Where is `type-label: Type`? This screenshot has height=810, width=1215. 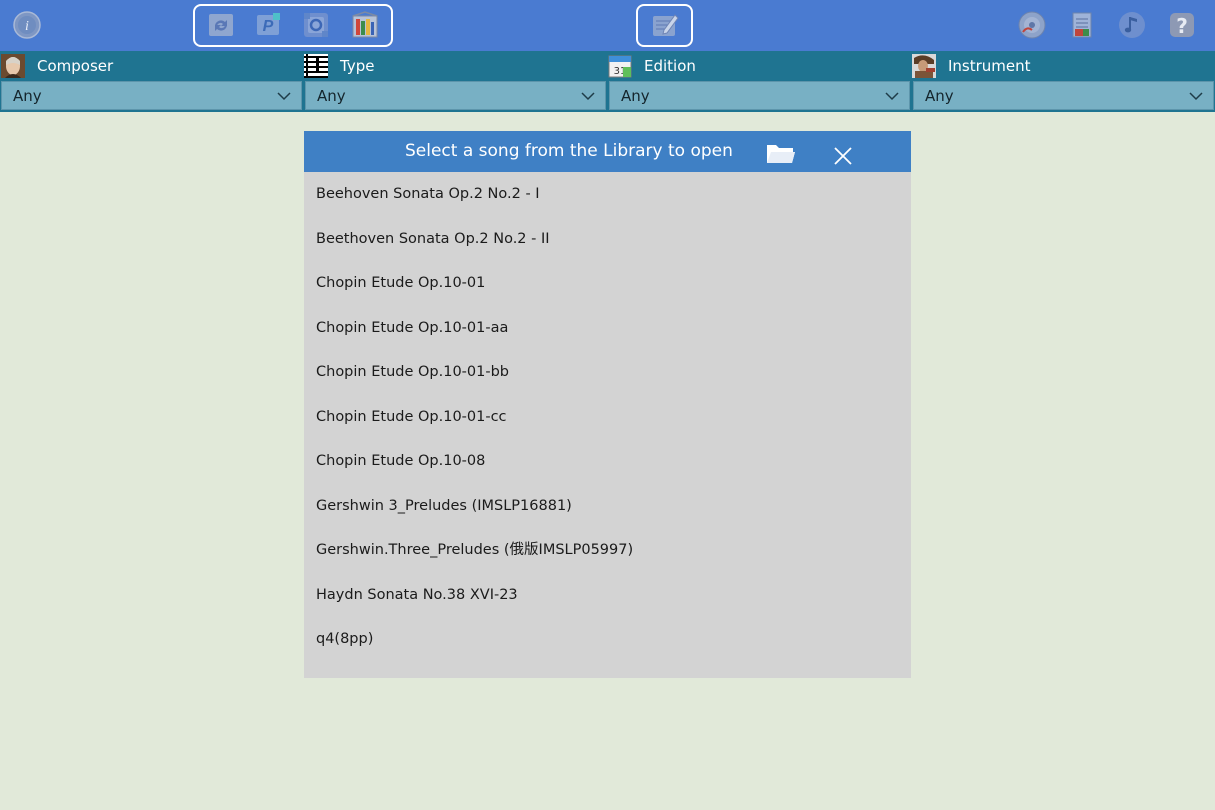 type-label: Type is located at coordinates (357, 65).